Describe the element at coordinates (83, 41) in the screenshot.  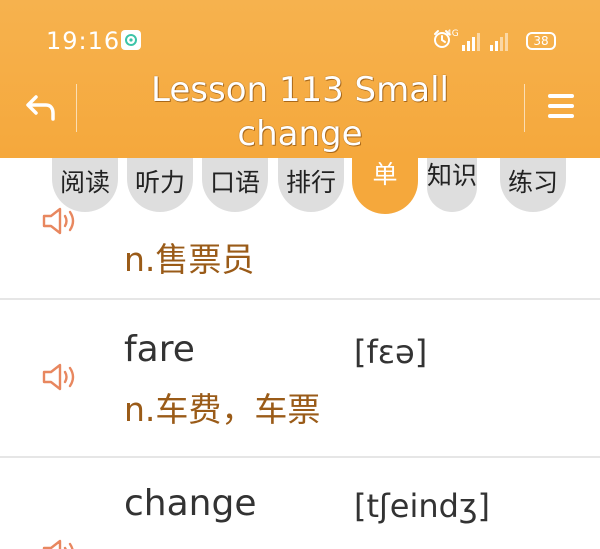
I see `status-time: 19:16` at that location.